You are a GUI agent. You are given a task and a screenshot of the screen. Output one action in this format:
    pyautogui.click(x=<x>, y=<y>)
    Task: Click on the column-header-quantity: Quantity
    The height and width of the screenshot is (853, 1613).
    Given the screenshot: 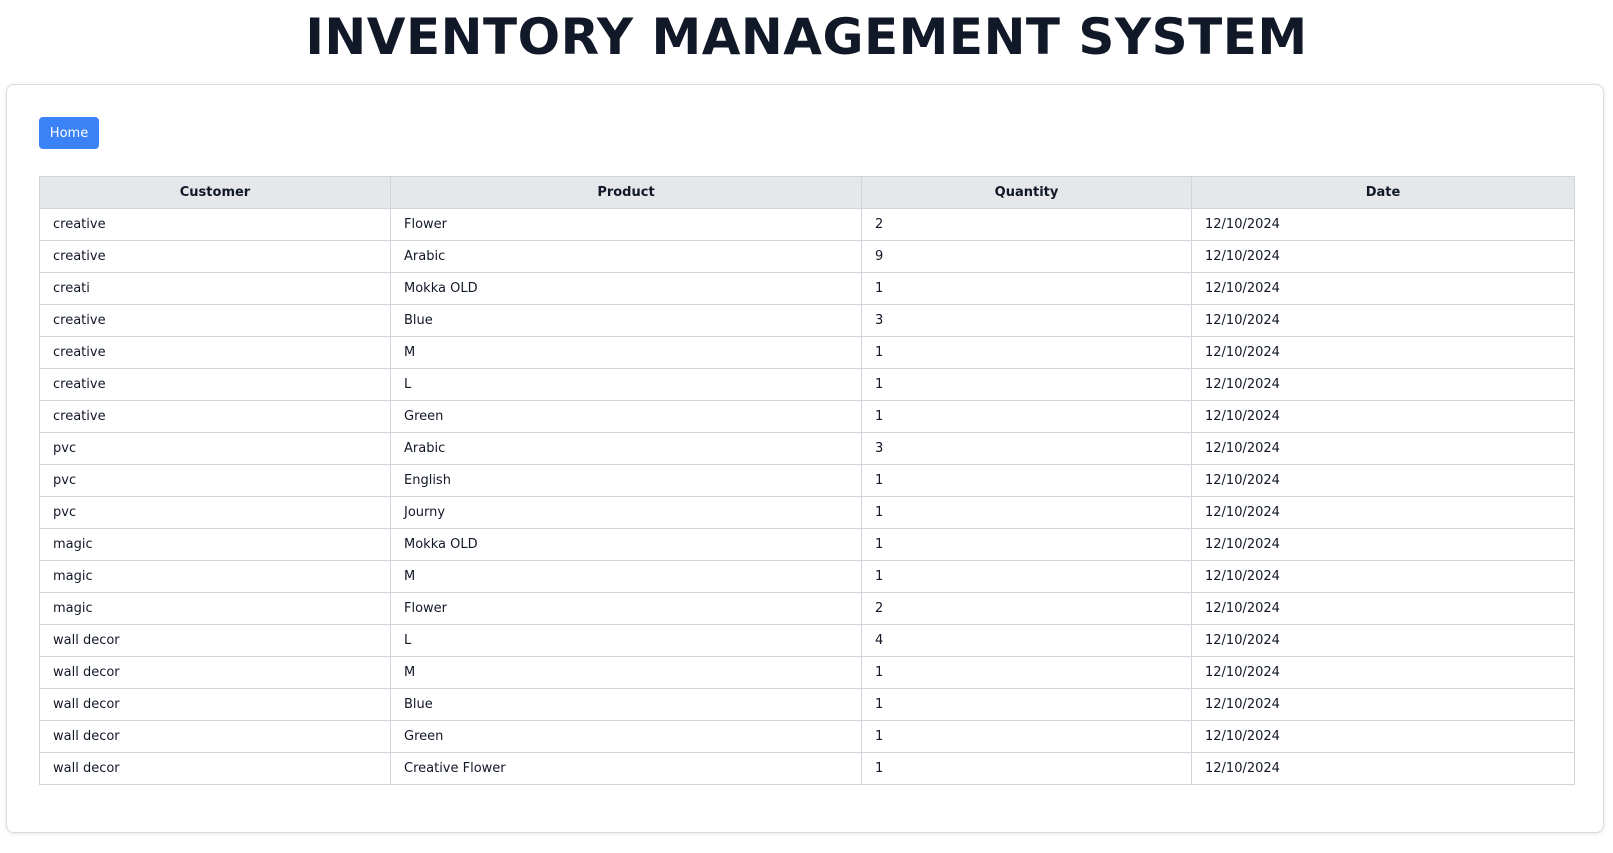 What is the action you would take?
    pyautogui.click(x=1026, y=192)
    